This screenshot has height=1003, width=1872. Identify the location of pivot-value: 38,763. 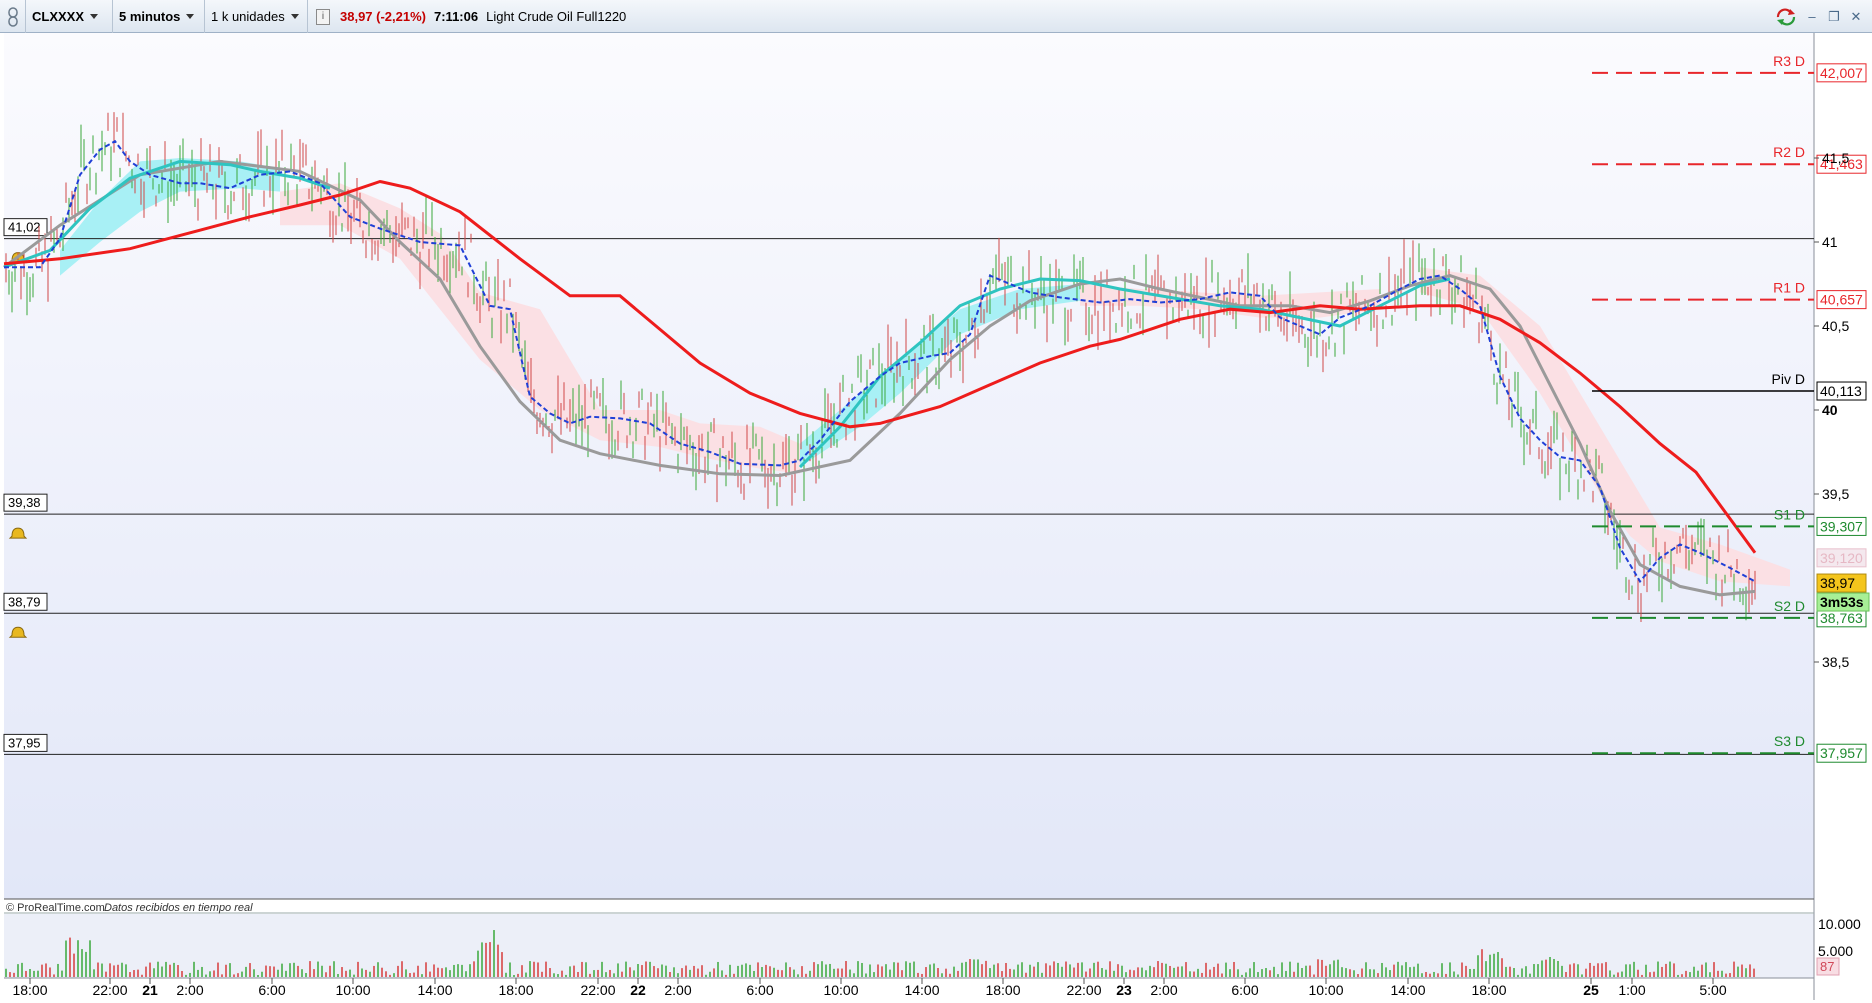
(1841, 618).